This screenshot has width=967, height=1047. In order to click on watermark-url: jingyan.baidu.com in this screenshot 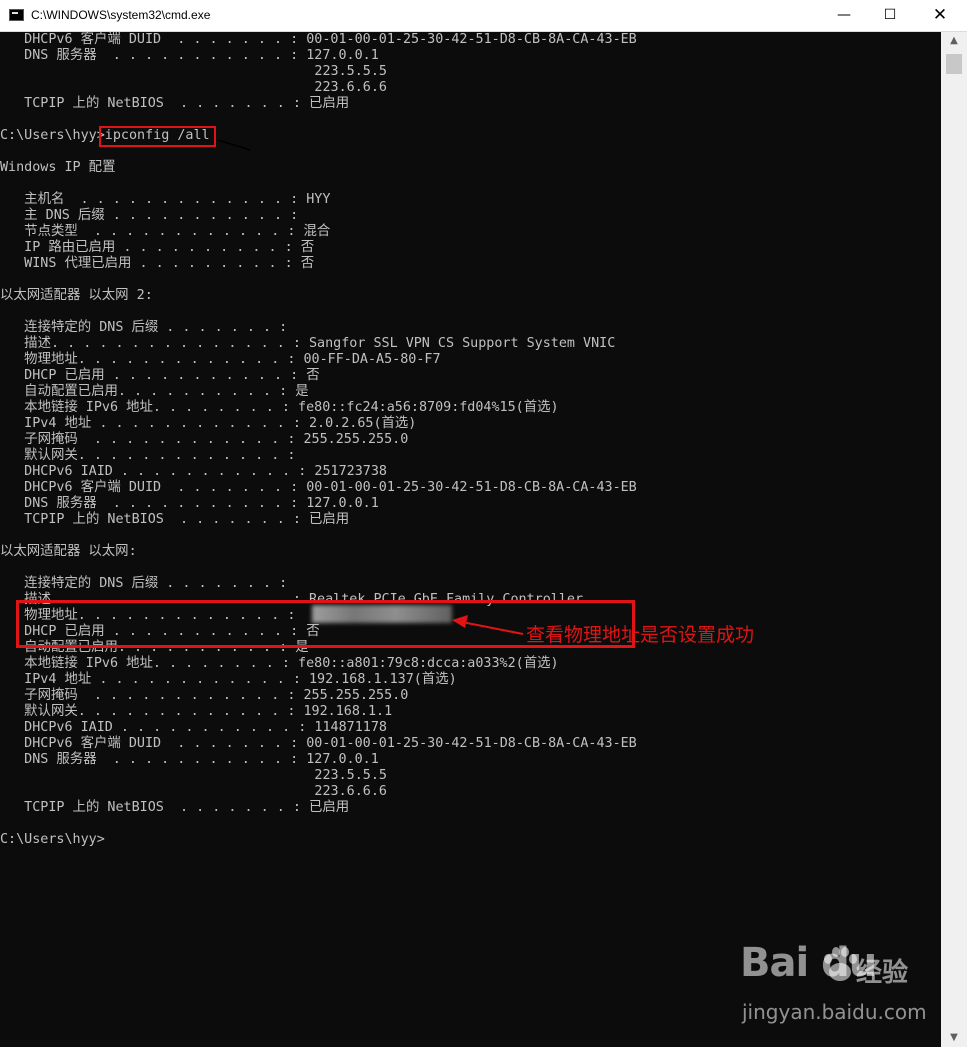, I will do `click(834, 1012)`.